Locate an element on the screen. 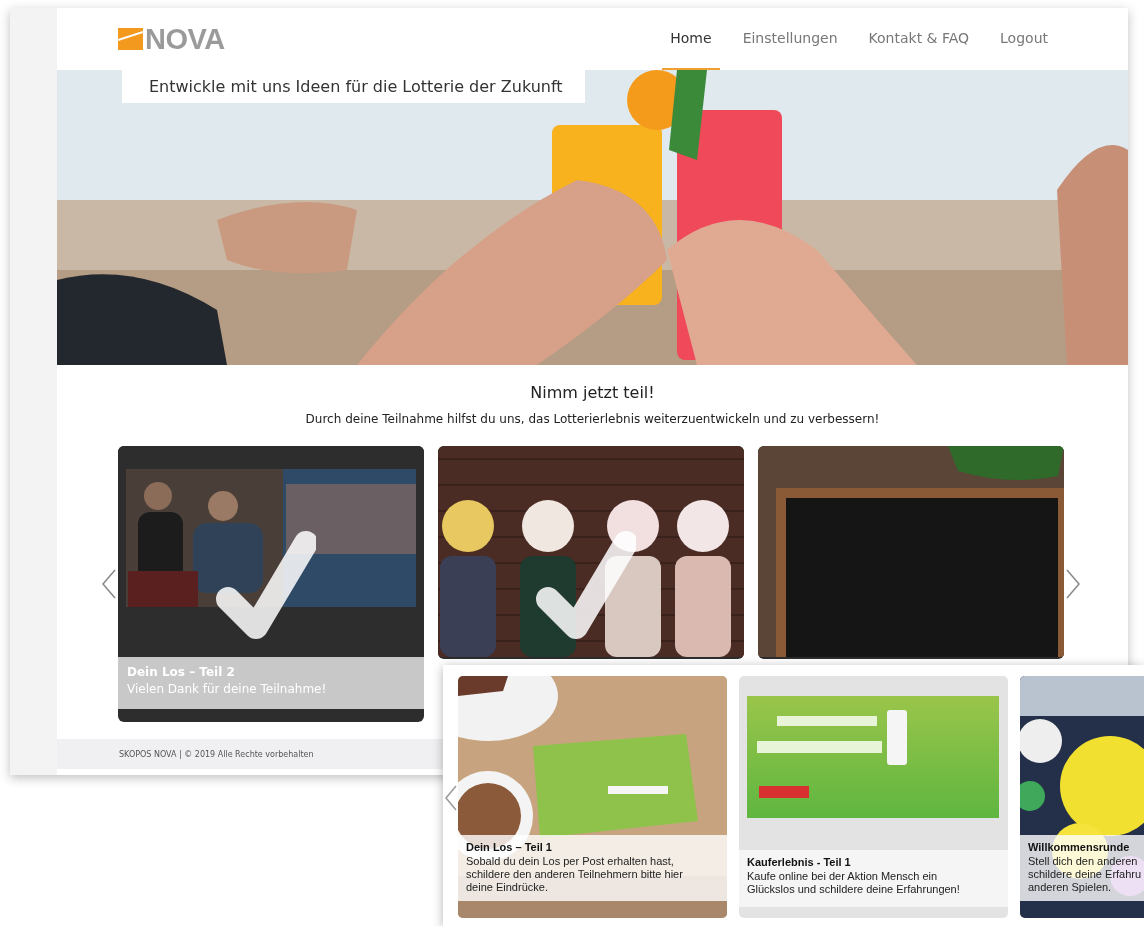 This screenshot has height=926, width=1144. logo-icon is located at coordinates (130, 39).